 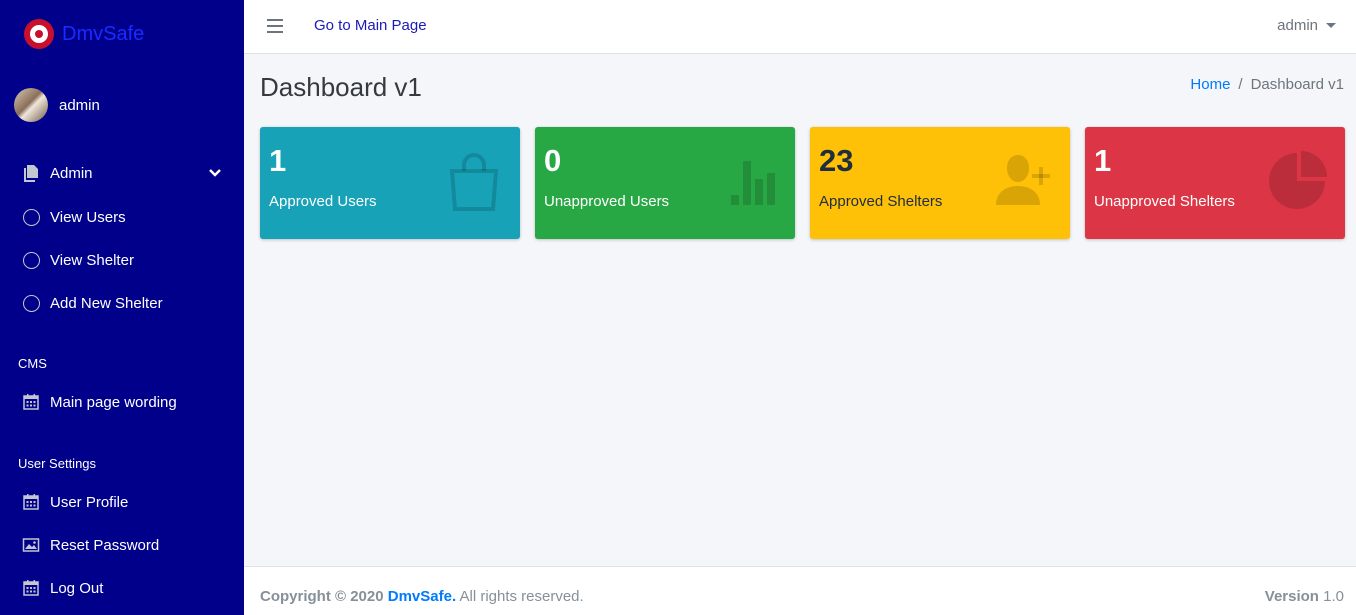 What do you see at coordinates (89, 502) in the screenshot?
I see `sidebar-item-label: User Profile` at bounding box center [89, 502].